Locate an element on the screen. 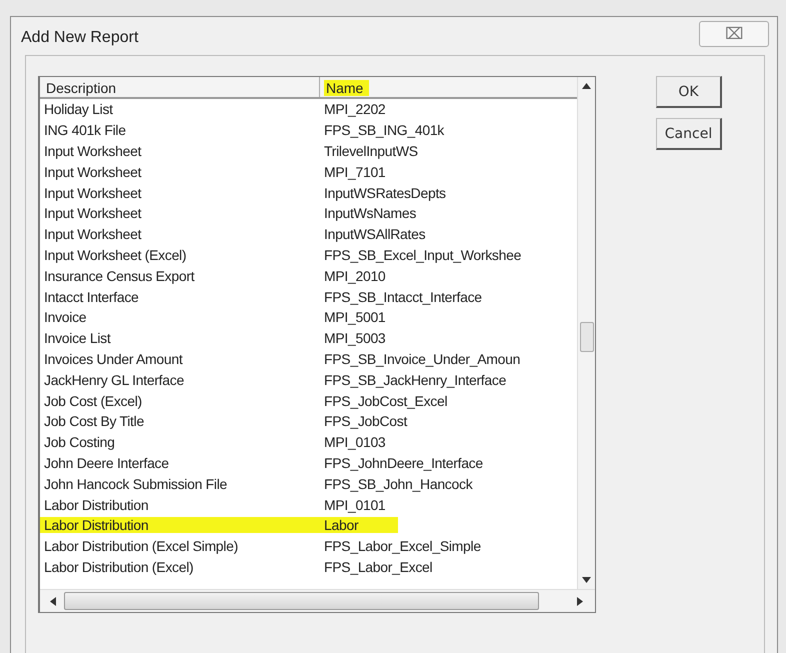  table-cell-text: FPS_SB_Excel_Input_Workshee is located at coordinates (422, 254).